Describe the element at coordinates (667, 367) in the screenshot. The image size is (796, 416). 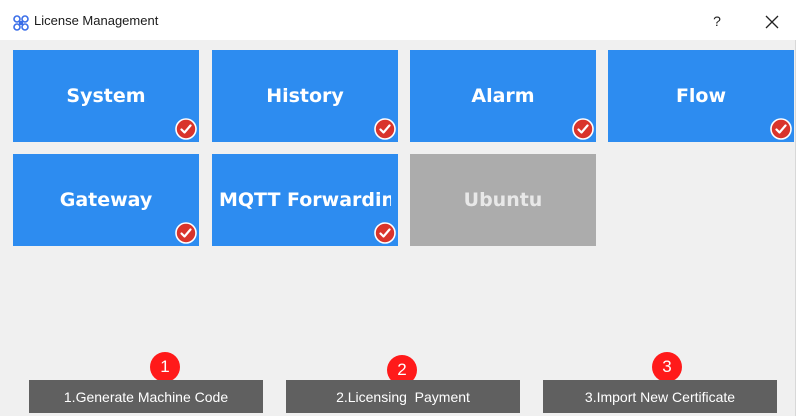
I see `step-badge-3: 3` at that location.